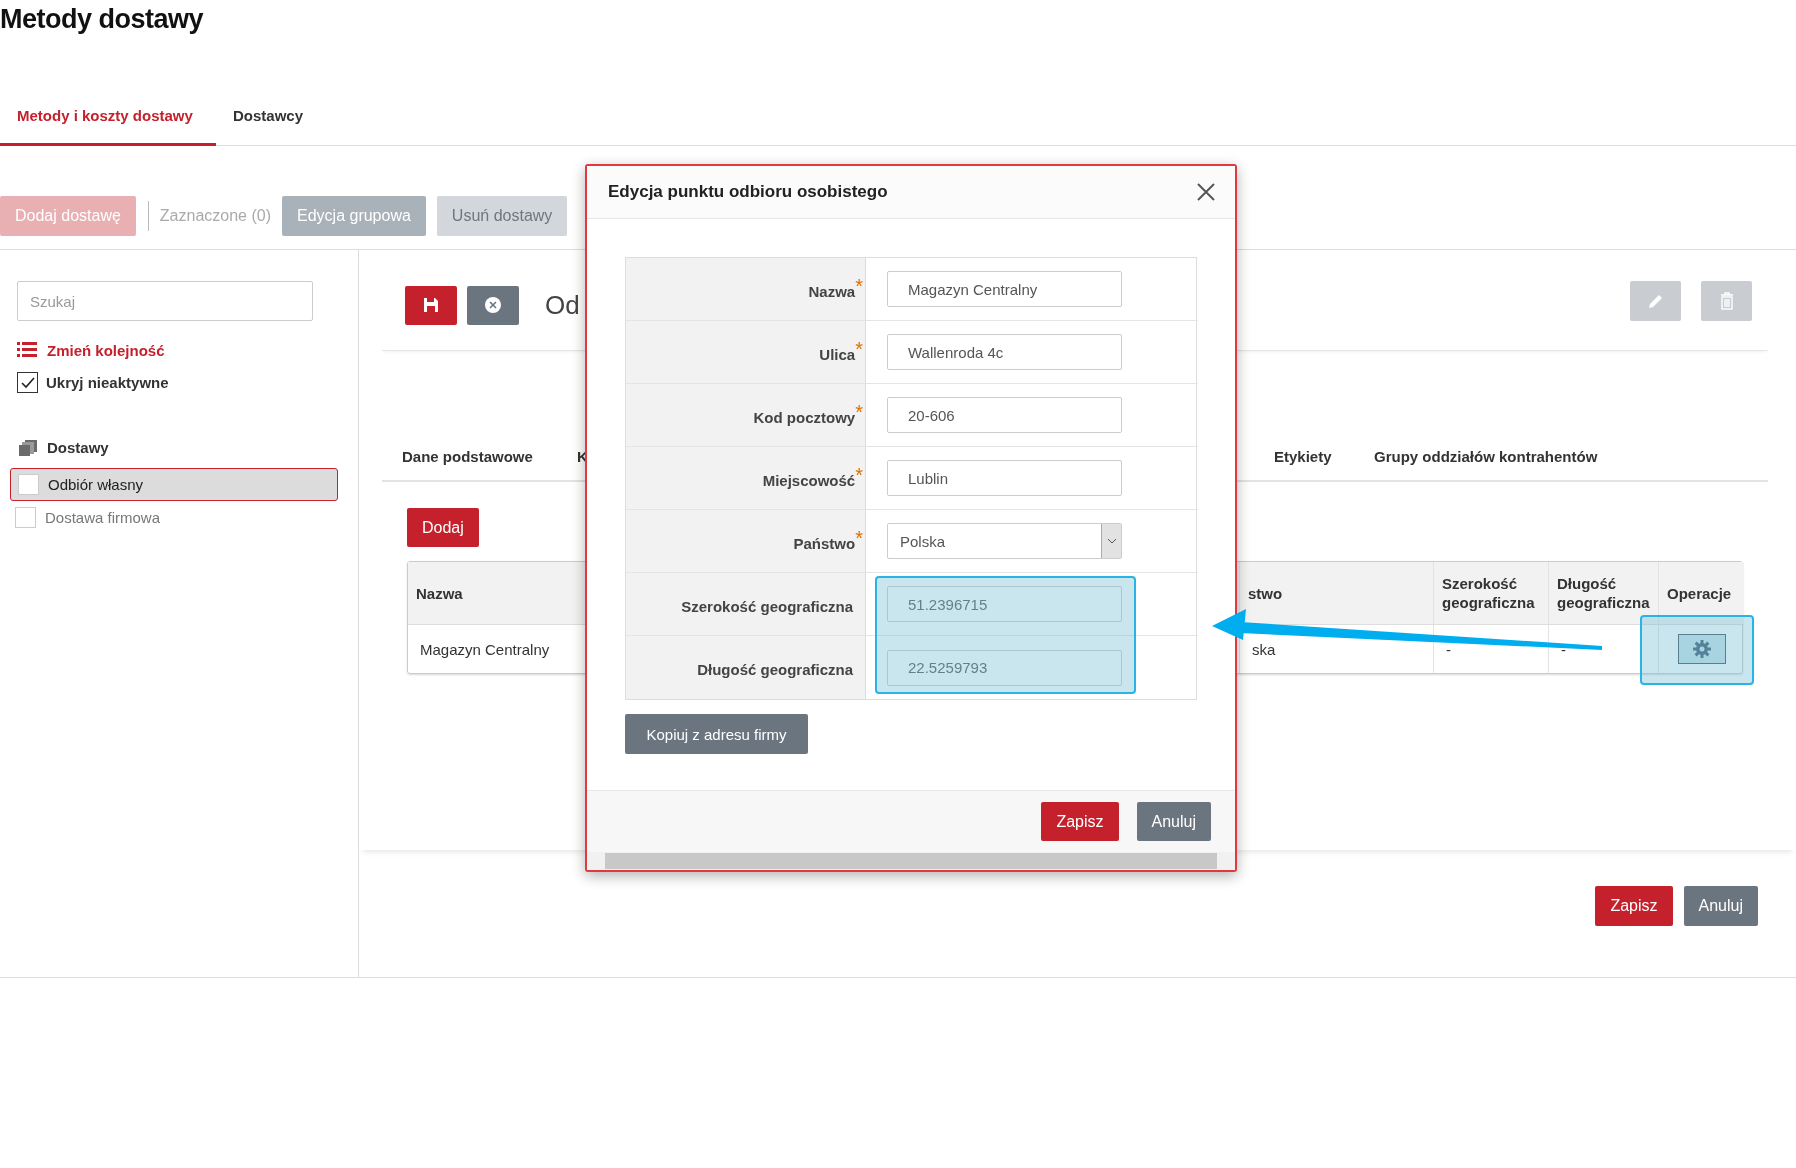 The height and width of the screenshot is (1168, 1796). I want to click on tab: Metody i koszty dostawy, so click(108, 121).